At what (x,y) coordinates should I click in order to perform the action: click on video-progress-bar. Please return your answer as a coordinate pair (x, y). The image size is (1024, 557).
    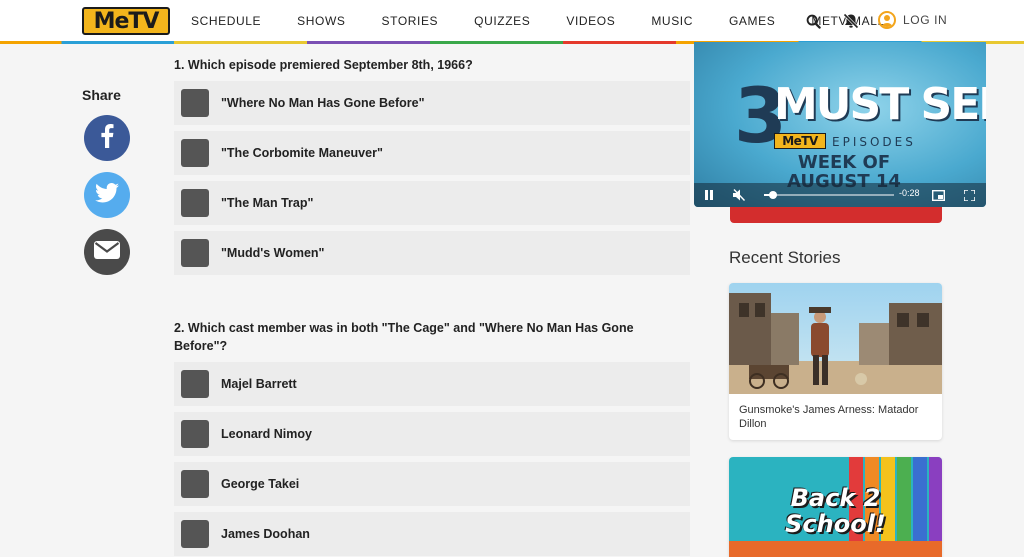
    Looking at the image, I should click on (829, 195).